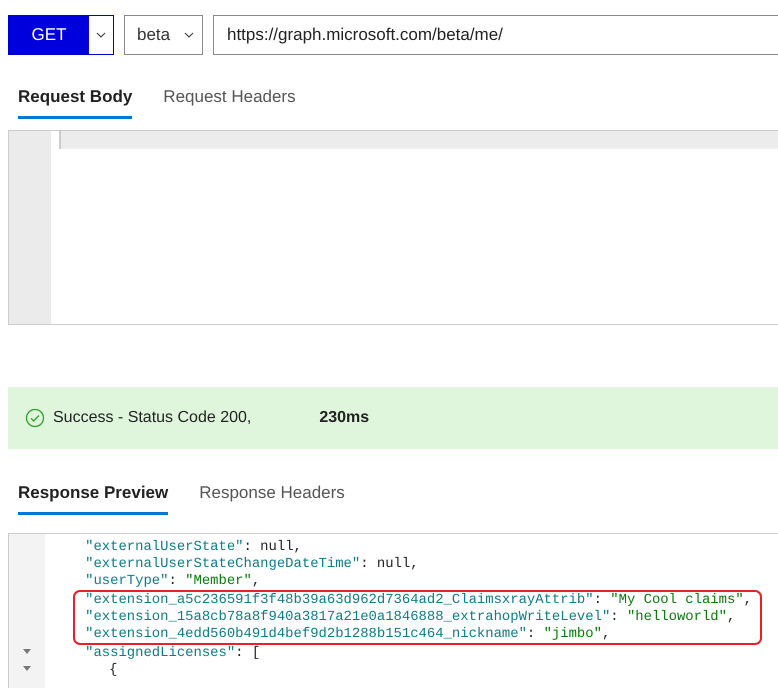  What do you see at coordinates (348, 634) in the screenshot?
I see `code-line: "extension_4edd560b491d4bef9d2b1288b151c464_nickname": "jimbo",` at bounding box center [348, 634].